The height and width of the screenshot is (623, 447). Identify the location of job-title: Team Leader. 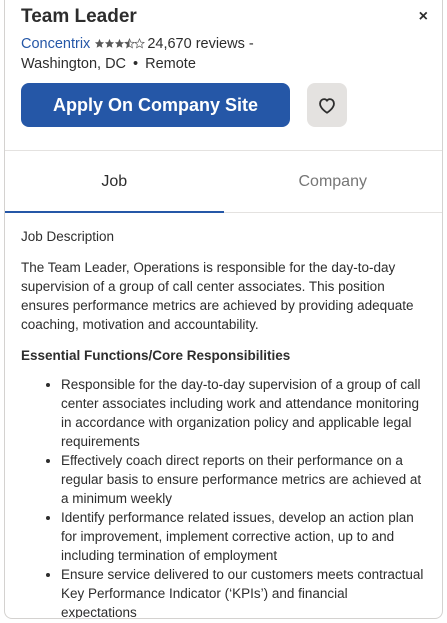
(79, 16).